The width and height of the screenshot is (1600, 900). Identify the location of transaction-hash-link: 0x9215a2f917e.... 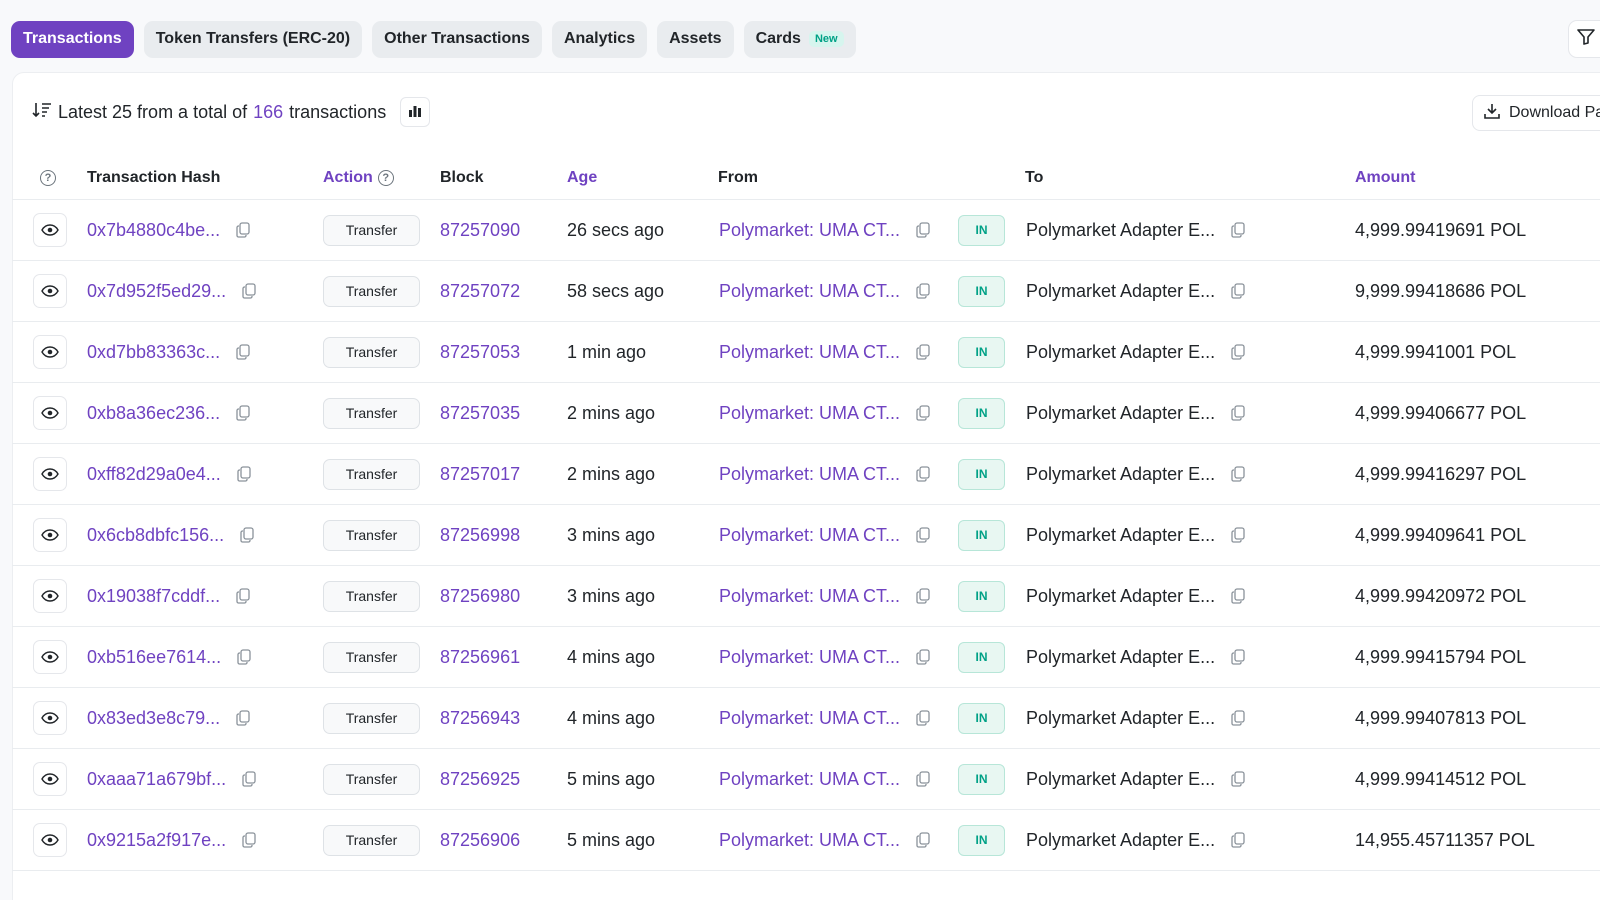
(156, 840).